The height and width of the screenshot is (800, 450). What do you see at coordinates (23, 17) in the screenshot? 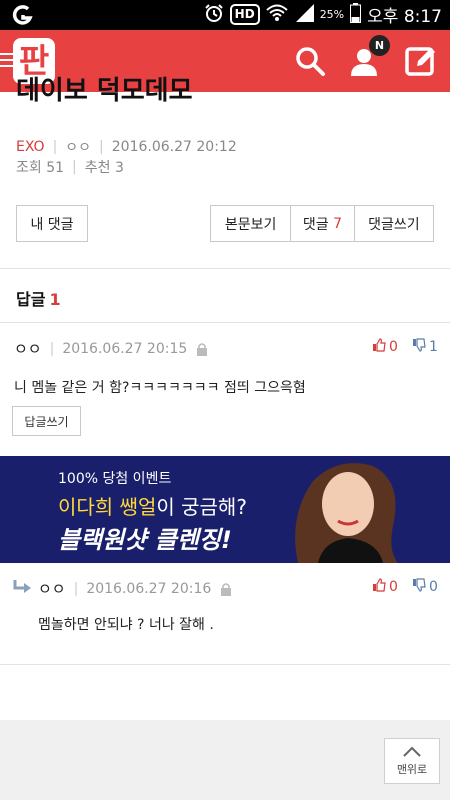
I see `app-notification-icon` at bounding box center [23, 17].